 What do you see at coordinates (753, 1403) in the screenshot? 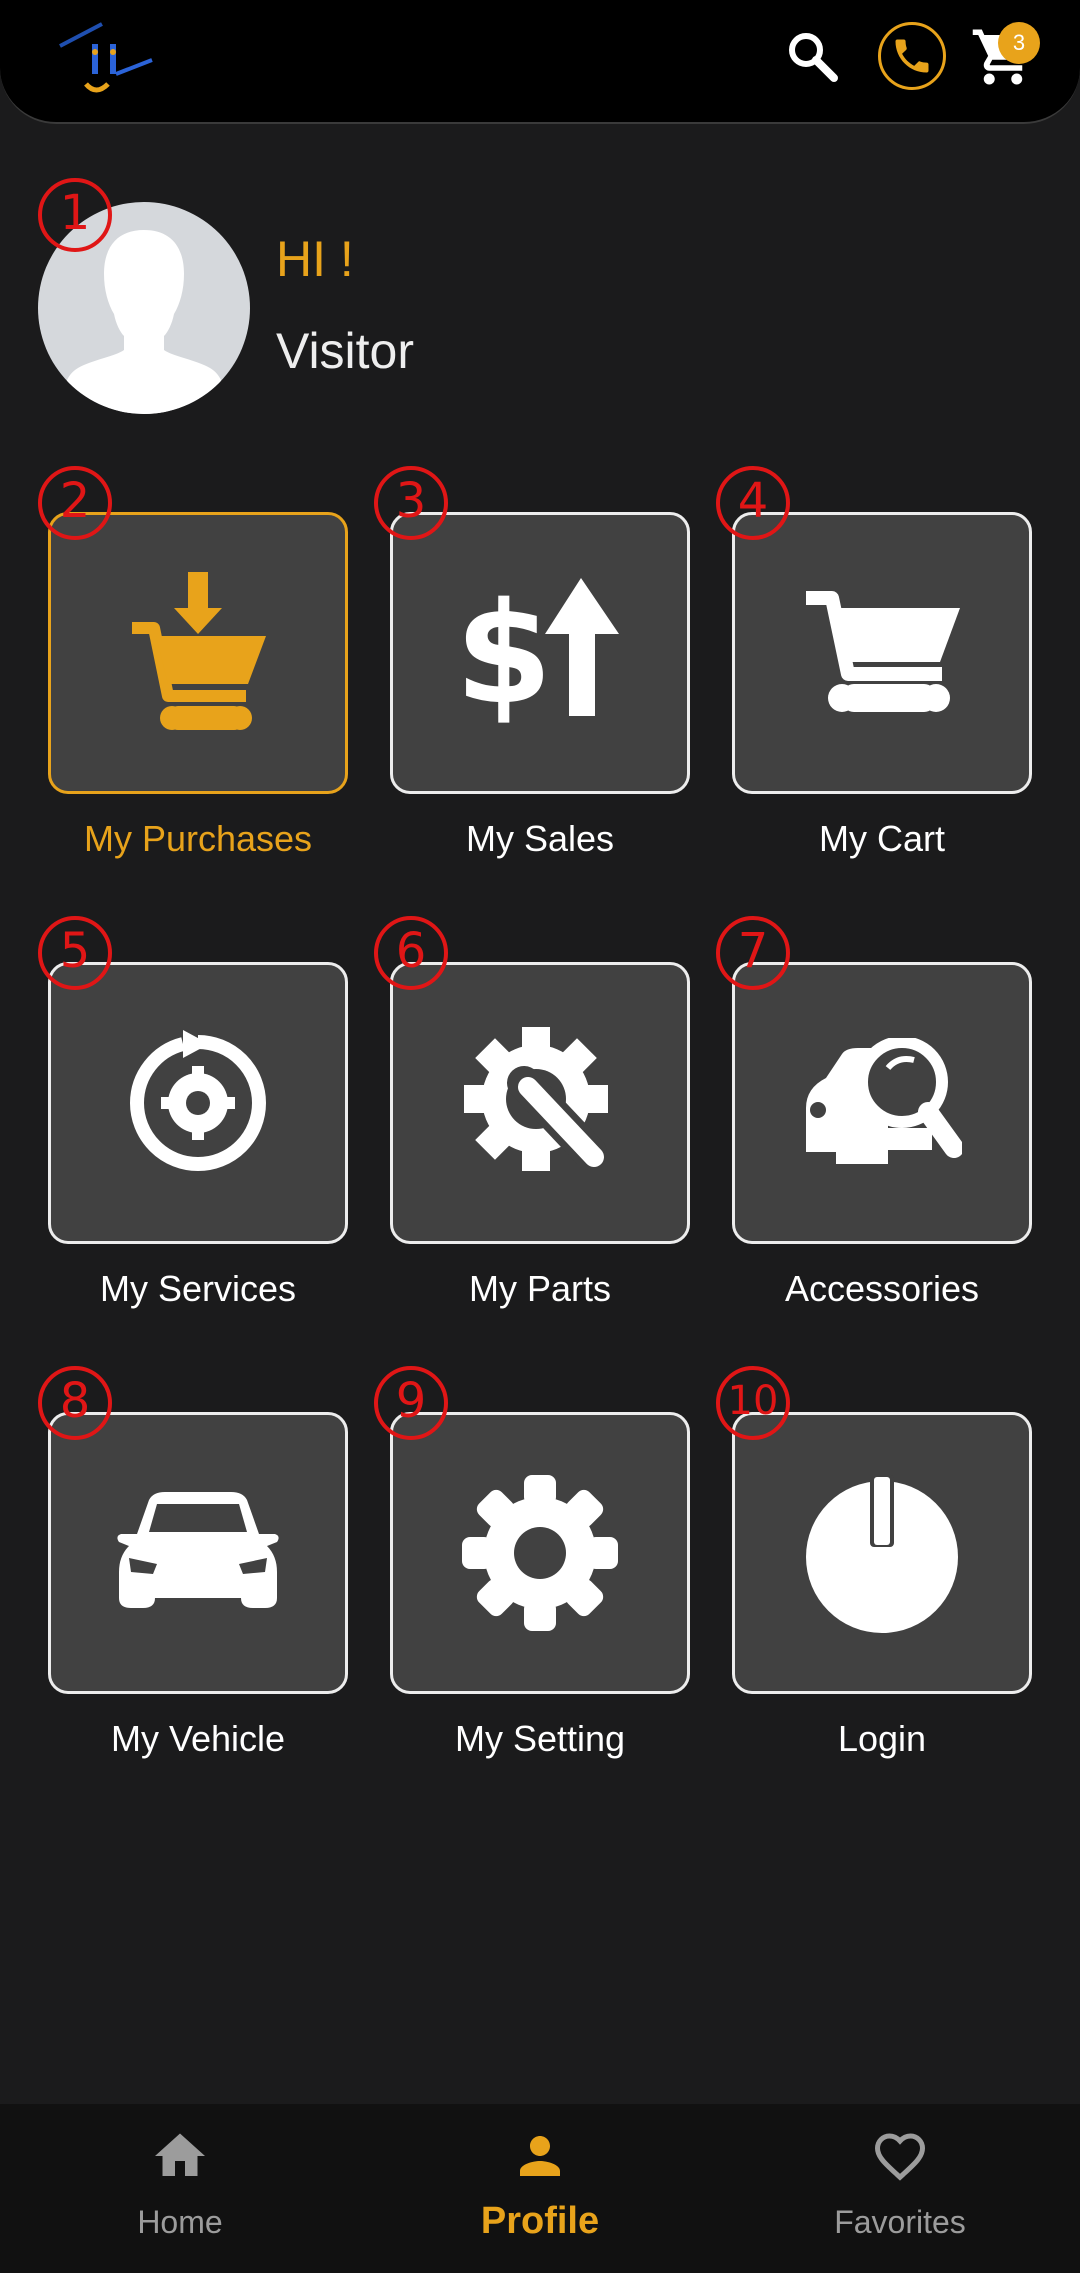
I see `marker-10: 10` at bounding box center [753, 1403].